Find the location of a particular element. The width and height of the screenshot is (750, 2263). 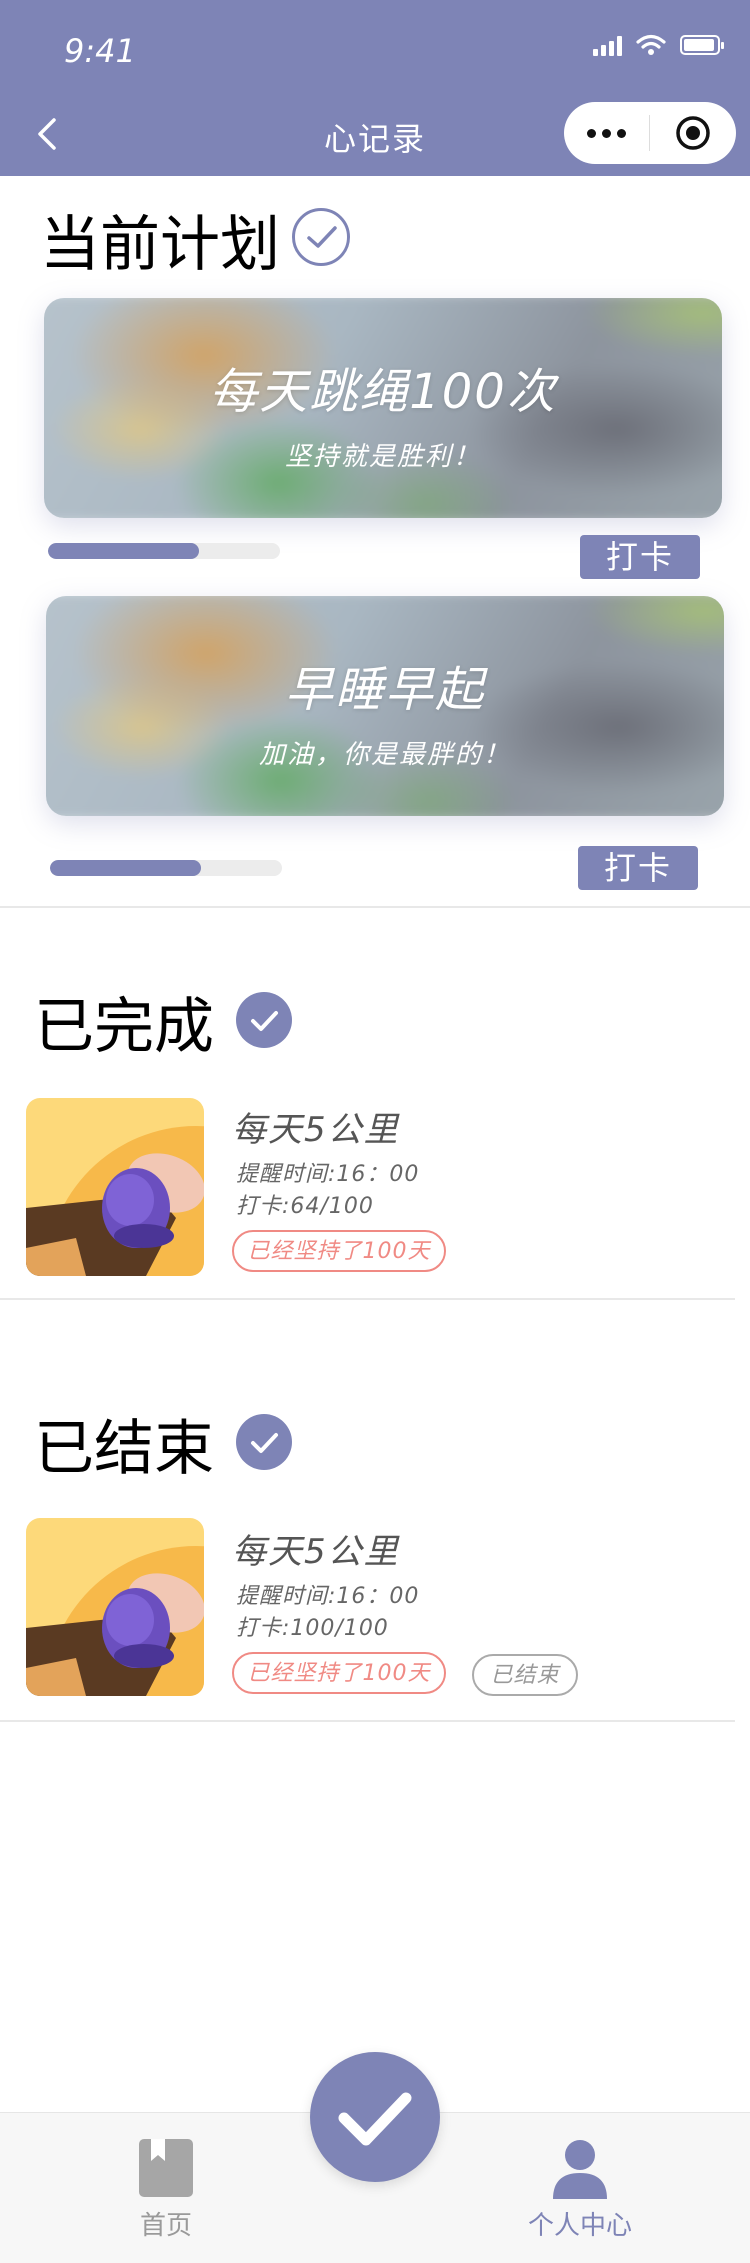

signal-icon is located at coordinates (607, 45).